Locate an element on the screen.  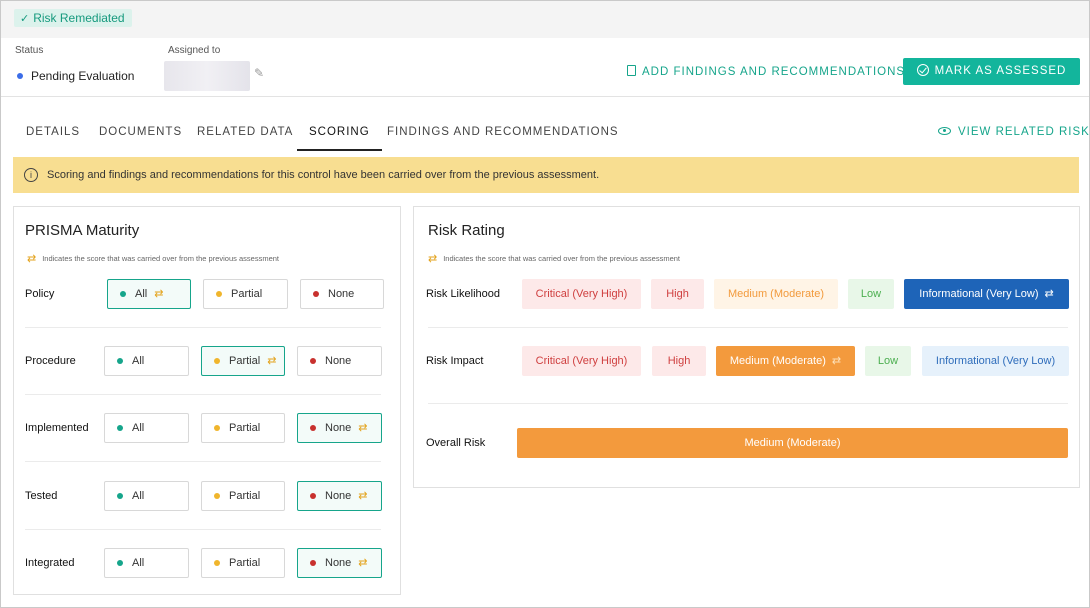
row-label-integrated: Integrated is located at coordinates (50, 563).